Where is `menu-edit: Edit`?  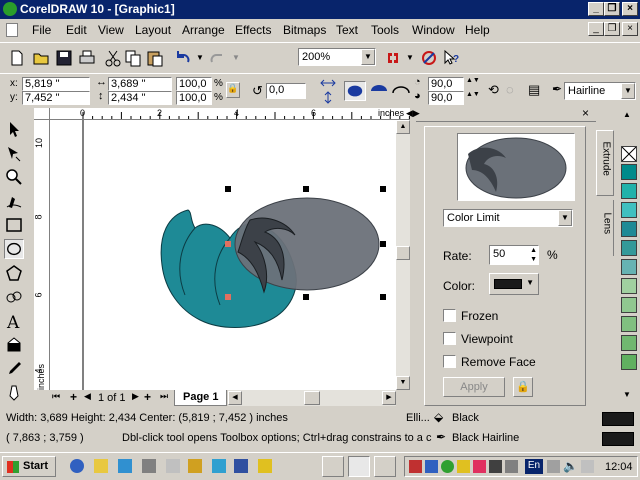 menu-edit: Edit is located at coordinates (76, 30).